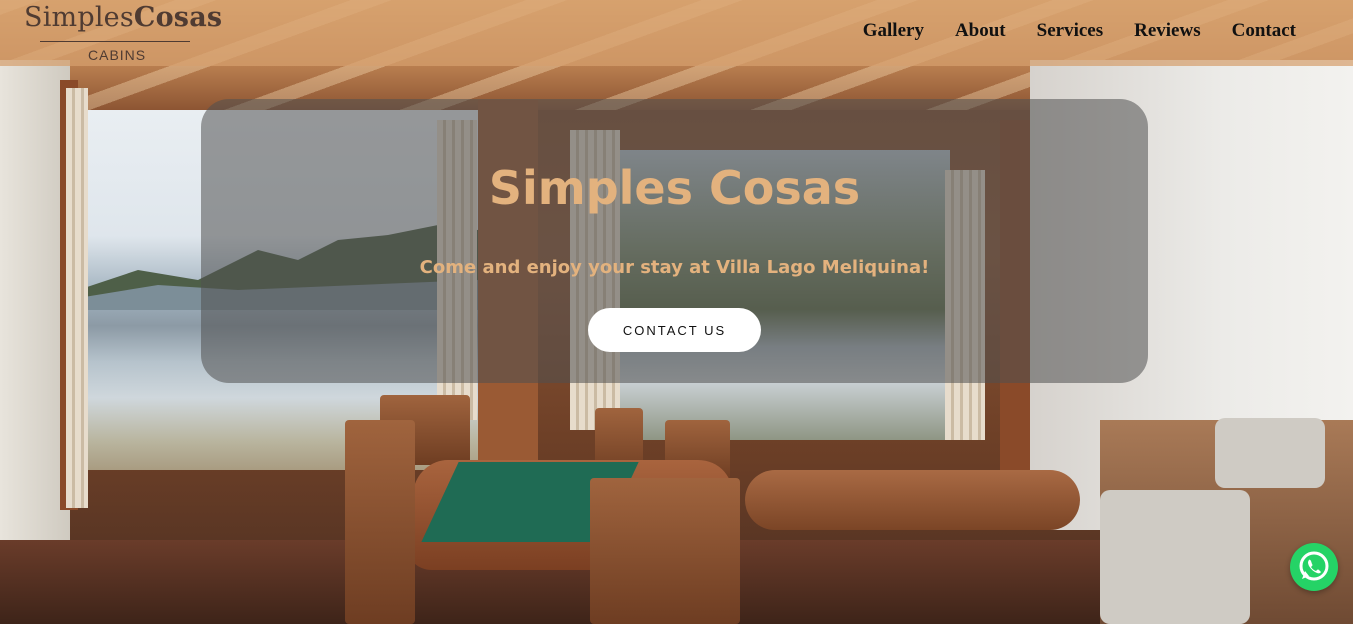  I want to click on logo-word-simples: Simples, so click(79, 17).